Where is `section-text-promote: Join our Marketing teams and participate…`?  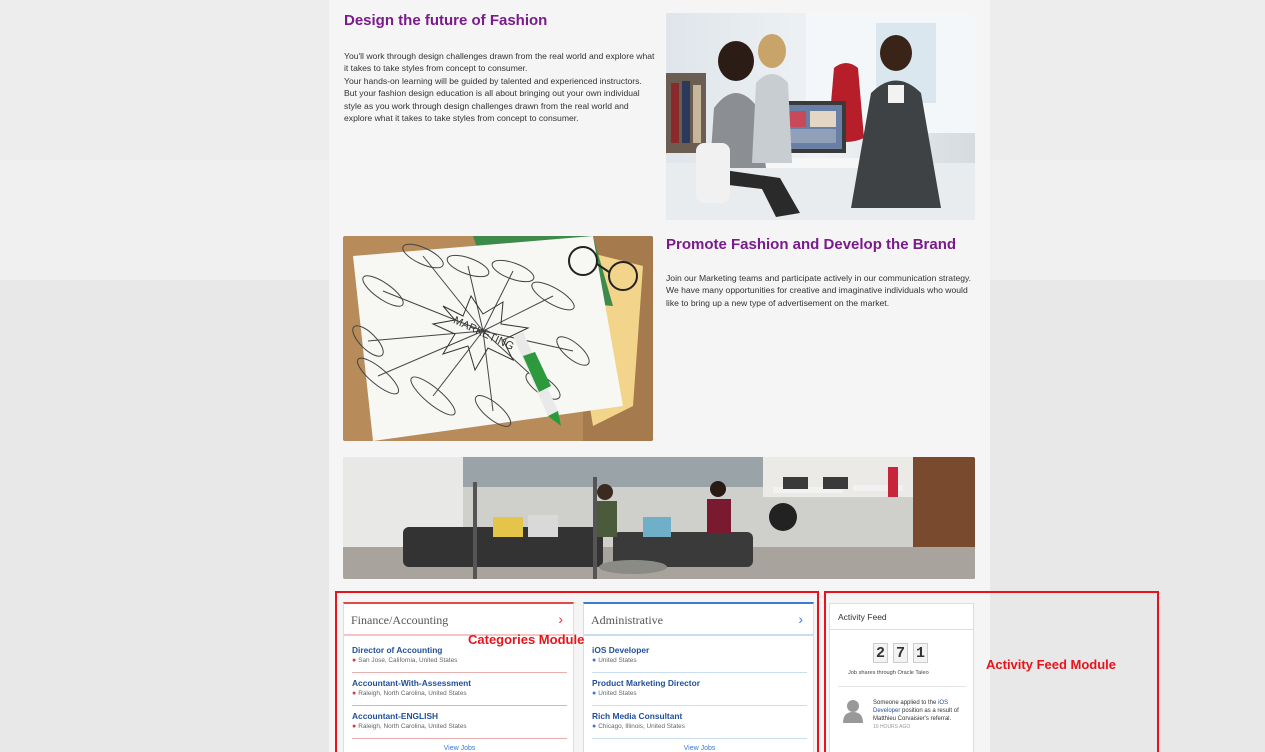
section-text-promote: Join our Marketing teams and participate… is located at coordinates (822, 290).